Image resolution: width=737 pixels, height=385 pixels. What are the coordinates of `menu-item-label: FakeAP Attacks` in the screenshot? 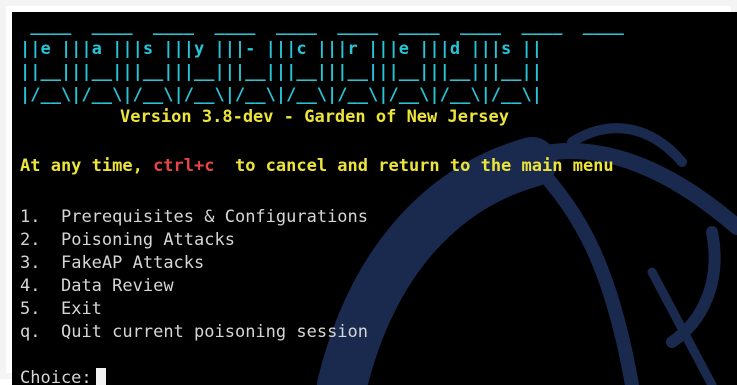 It's located at (132, 263).